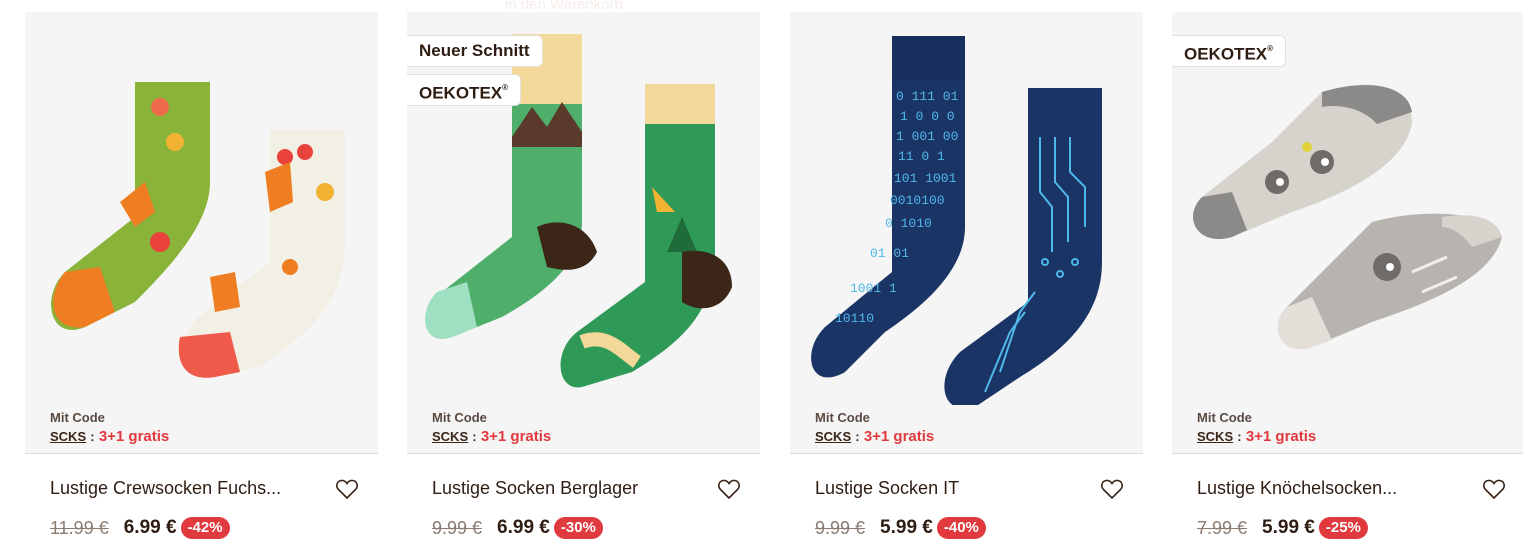  What do you see at coordinates (535, 488) in the screenshot?
I see `product-name: Lustige Socken Berglager` at bounding box center [535, 488].